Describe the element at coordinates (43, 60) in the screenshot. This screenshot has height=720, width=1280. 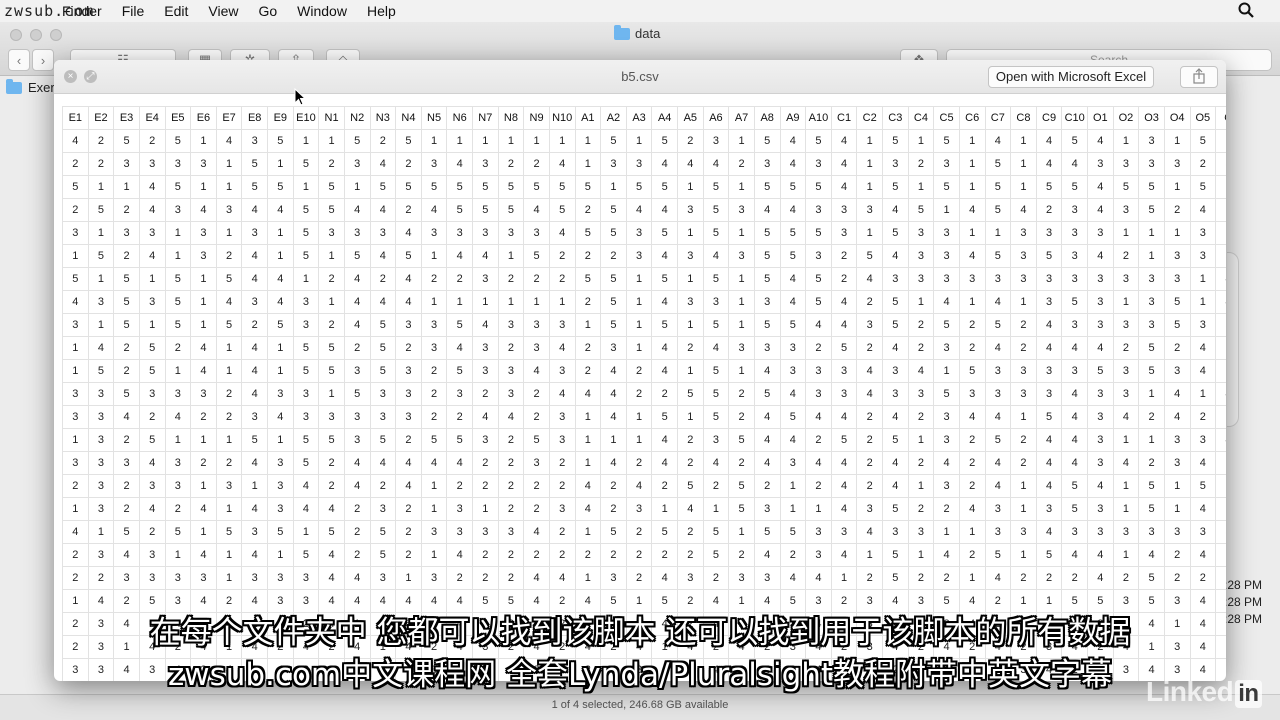
I see `forward-button: ›` at that location.